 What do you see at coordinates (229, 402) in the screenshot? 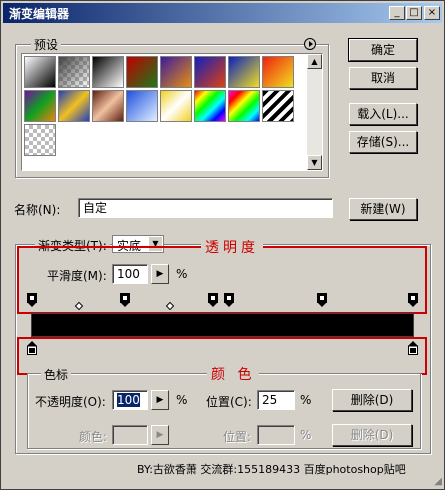
I see `location-label: 位置(C):` at bounding box center [229, 402].